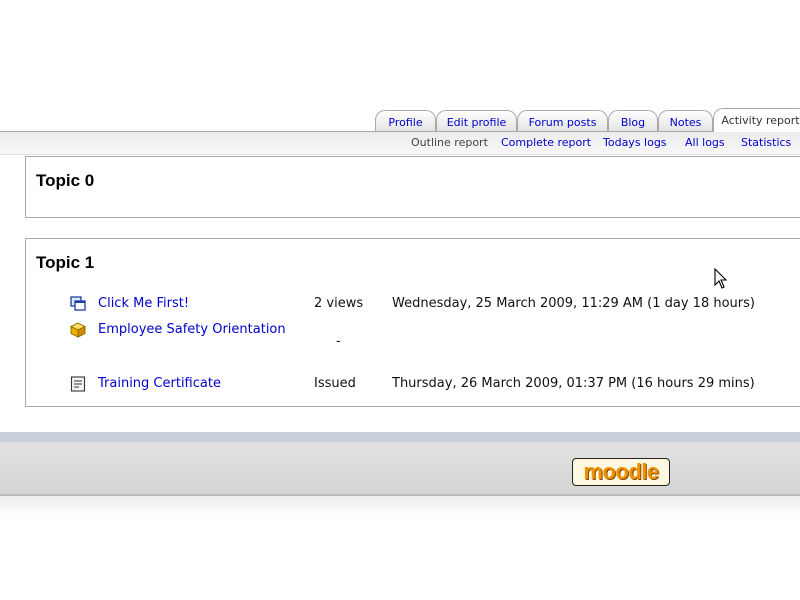 This screenshot has width=800, height=600. What do you see at coordinates (65, 180) in the screenshot?
I see `topic-title: Topic 0` at bounding box center [65, 180].